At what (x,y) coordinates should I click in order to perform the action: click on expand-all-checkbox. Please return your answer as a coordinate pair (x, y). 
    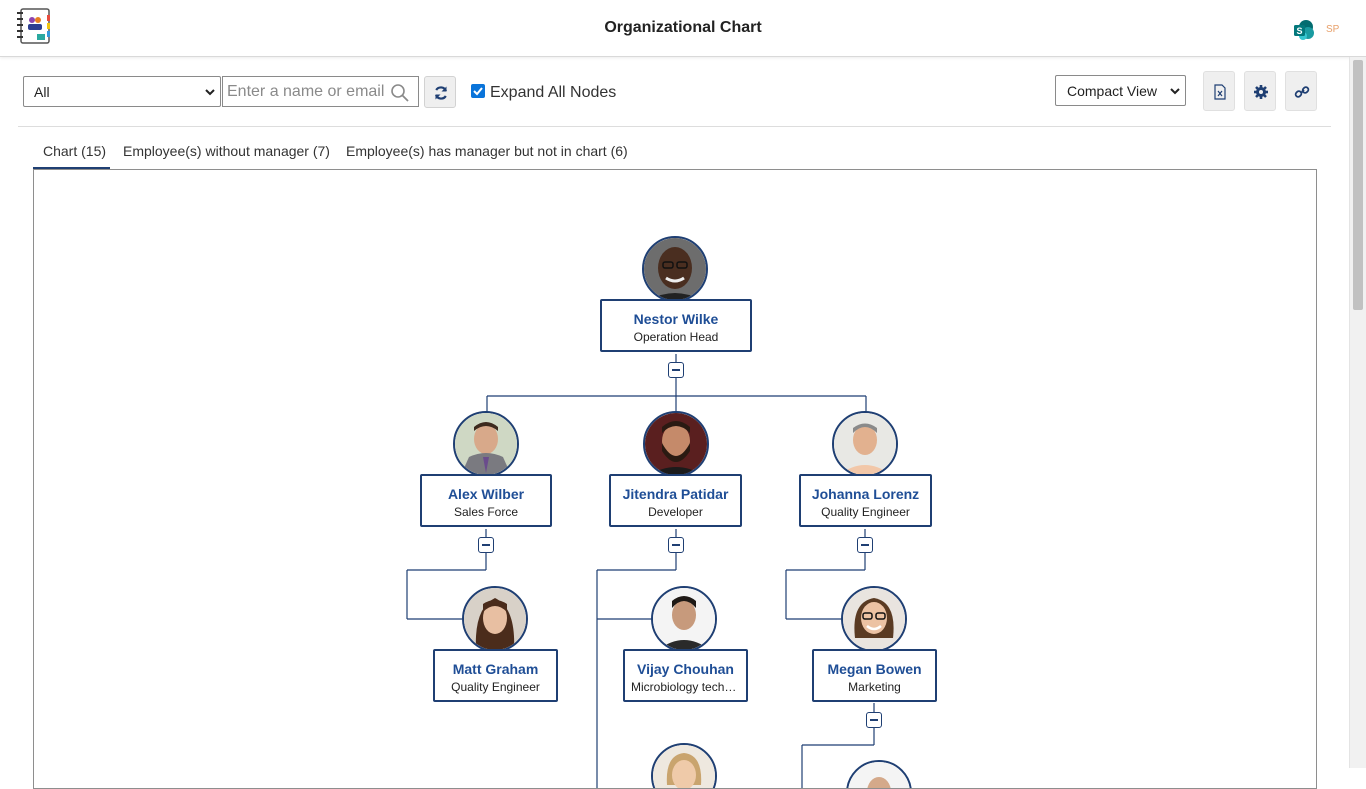
    Looking at the image, I should click on (478, 91).